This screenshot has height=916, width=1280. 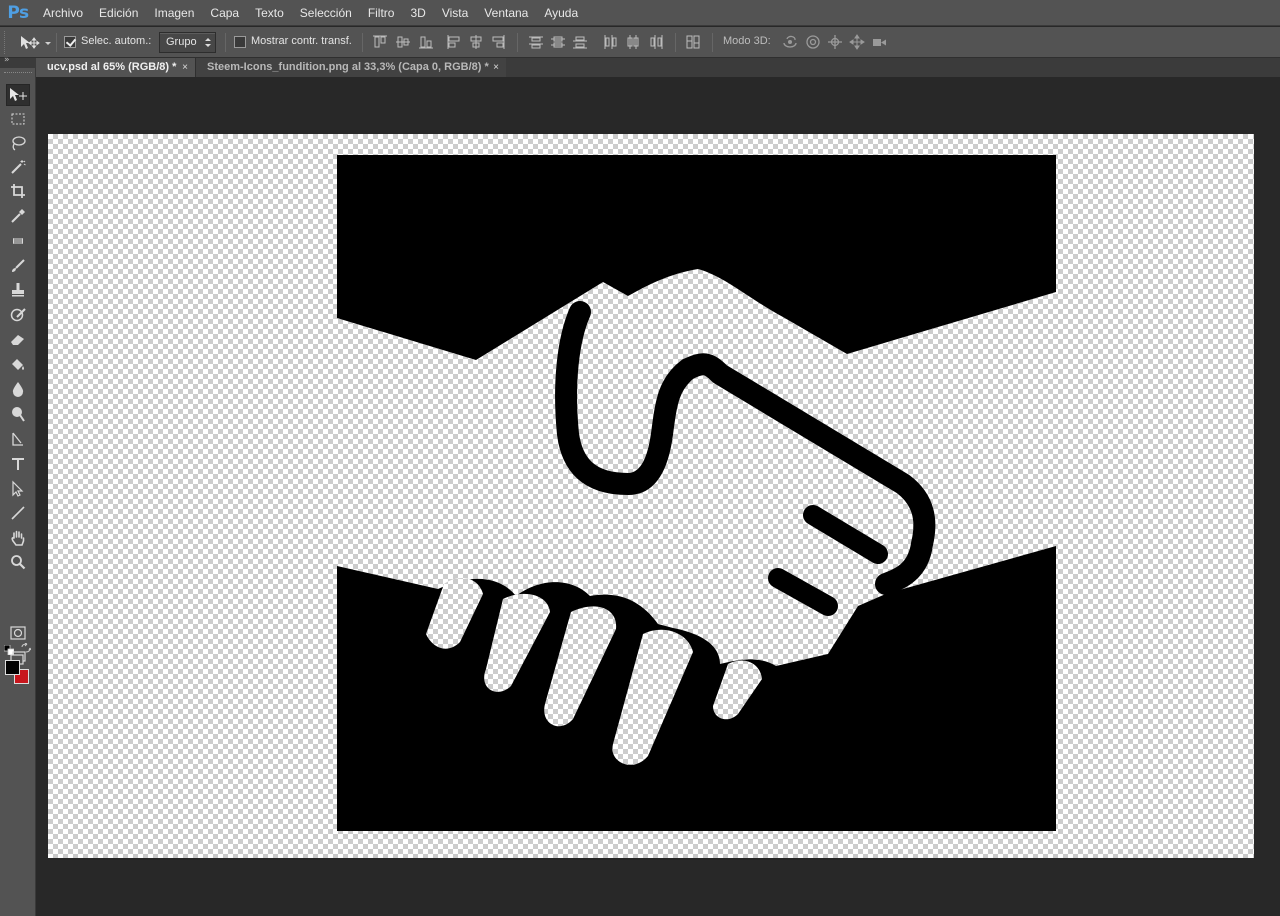 I want to click on eyedropper-icon, so click(x=18, y=216).